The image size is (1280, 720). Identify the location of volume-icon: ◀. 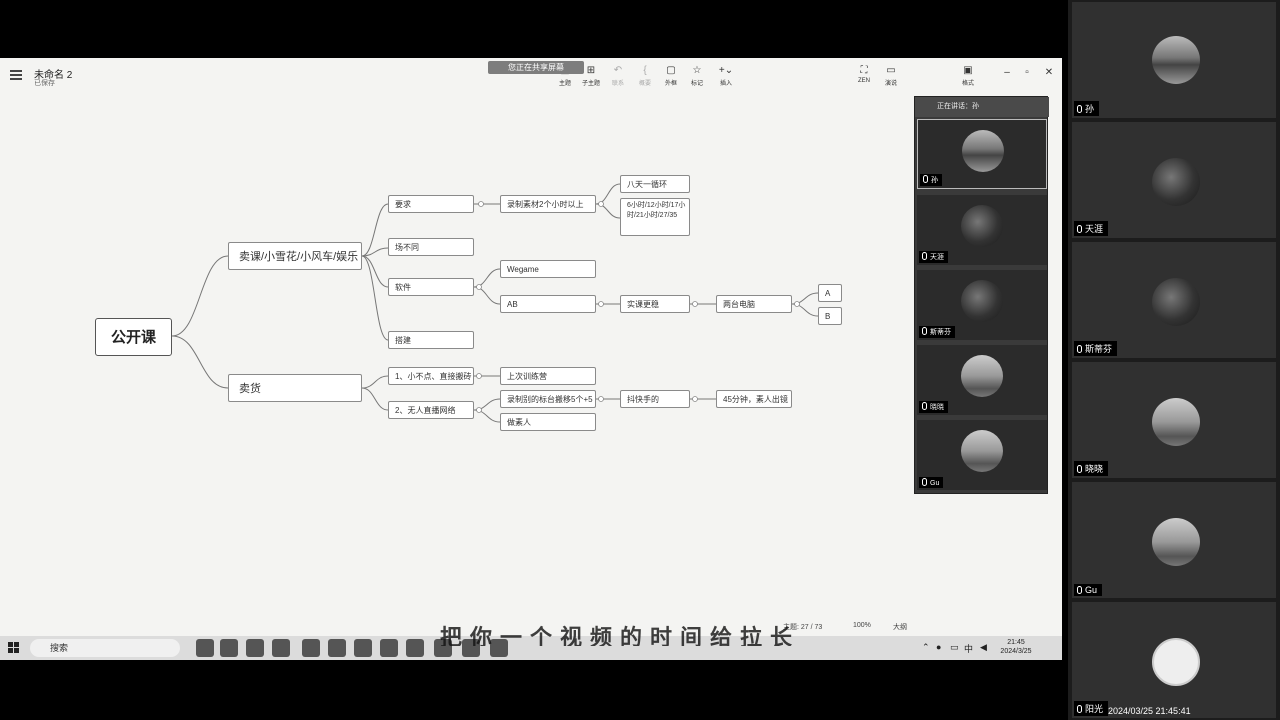
(983, 647).